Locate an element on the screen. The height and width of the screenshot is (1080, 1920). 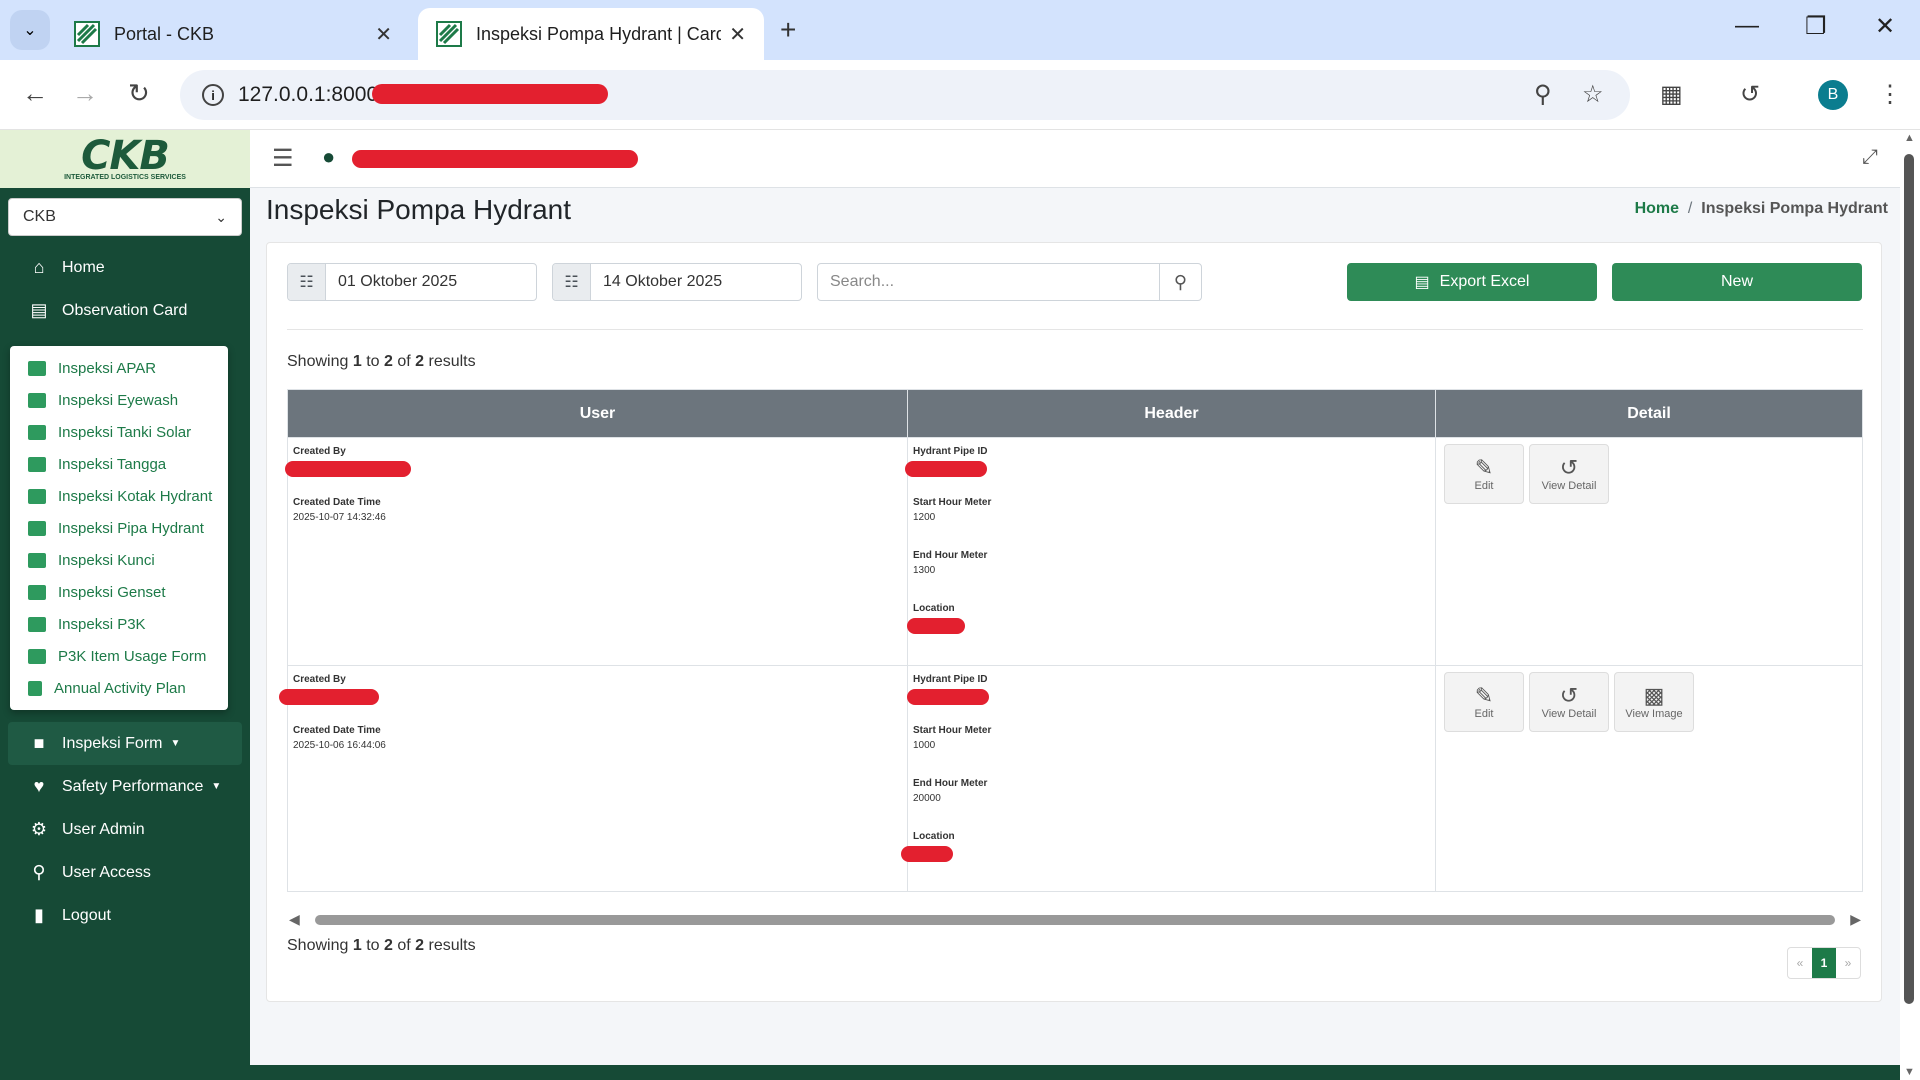
menu-item: Annual Activity Plan is located at coordinates (119, 688).